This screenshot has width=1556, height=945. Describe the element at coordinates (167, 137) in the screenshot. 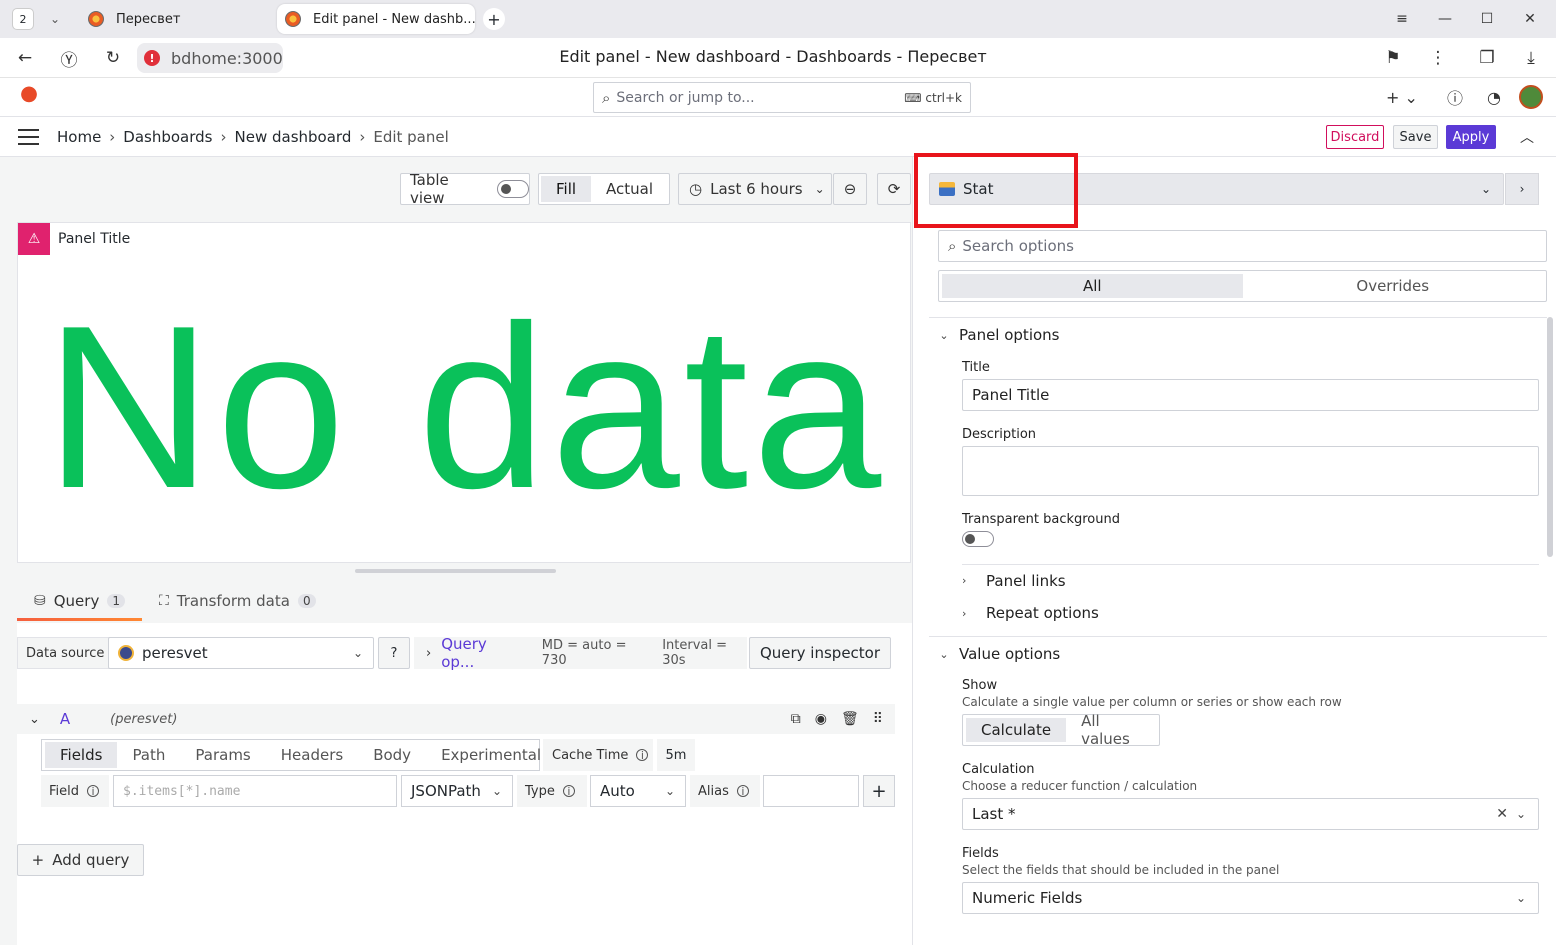

I see `breadcrumb-dashboards: Dashboards` at that location.